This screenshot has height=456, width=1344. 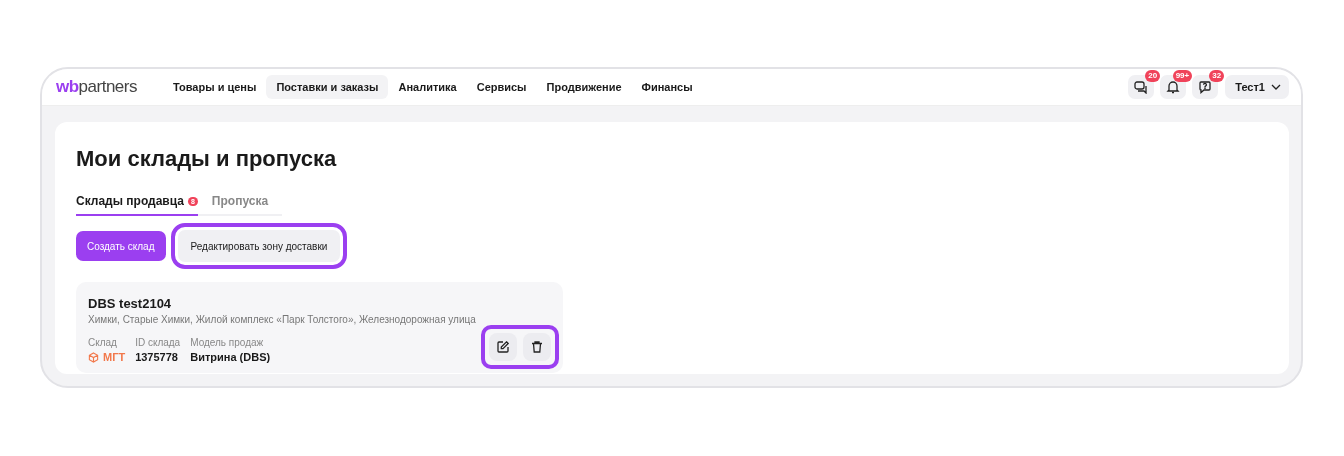 What do you see at coordinates (1153, 76) in the screenshot?
I see `count-badge: 20` at bounding box center [1153, 76].